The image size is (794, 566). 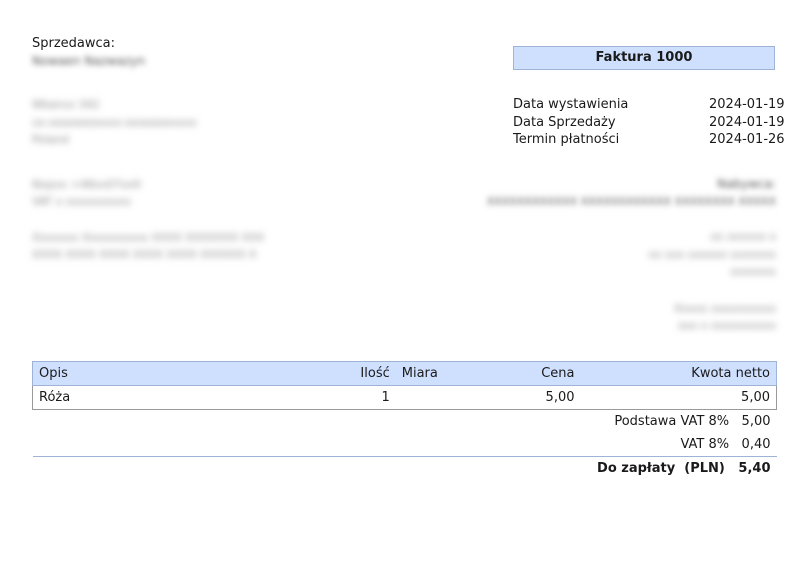 I want to click on buyer-address-line: xxxxxxx, so click(x=753, y=271).